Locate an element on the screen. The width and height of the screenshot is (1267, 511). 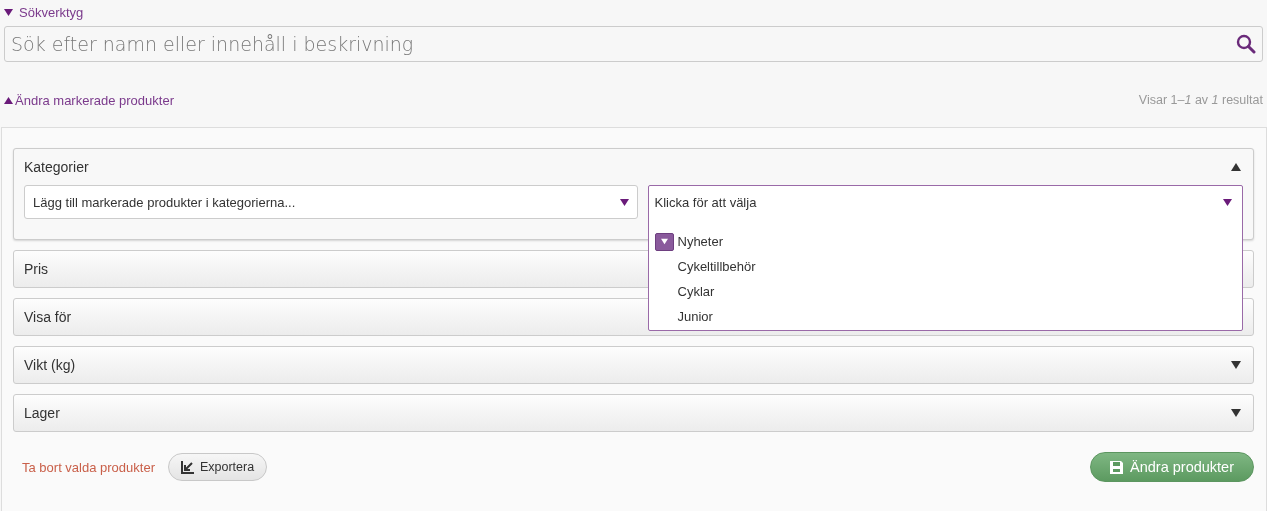
panel-title: Pris is located at coordinates (36, 269).